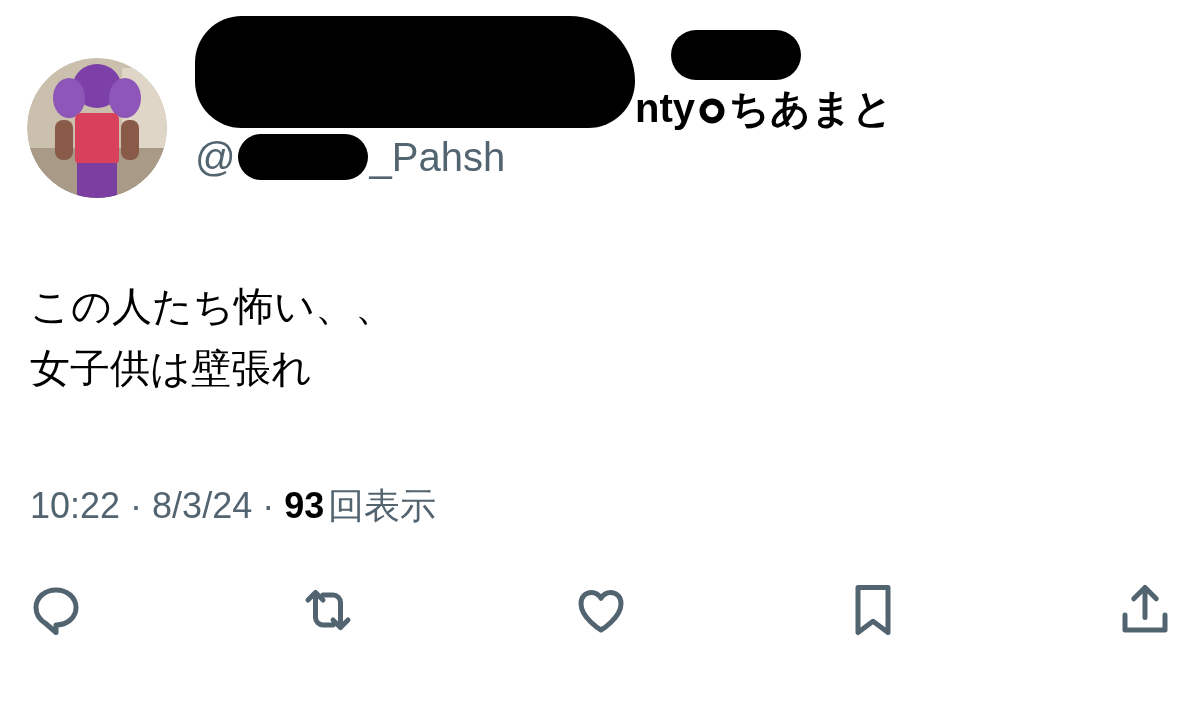 The image size is (1199, 702). Describe the element at coordinates (304, 506) in the screenshot. I see `view-count: 93` at that location.